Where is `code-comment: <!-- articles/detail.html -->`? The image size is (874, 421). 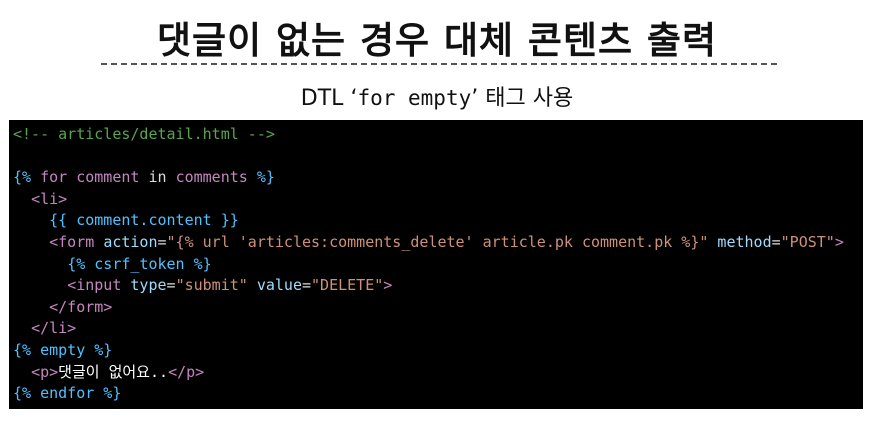 code-comment: <!-- articles/detail.html --> is located at coordinates (144, 134).